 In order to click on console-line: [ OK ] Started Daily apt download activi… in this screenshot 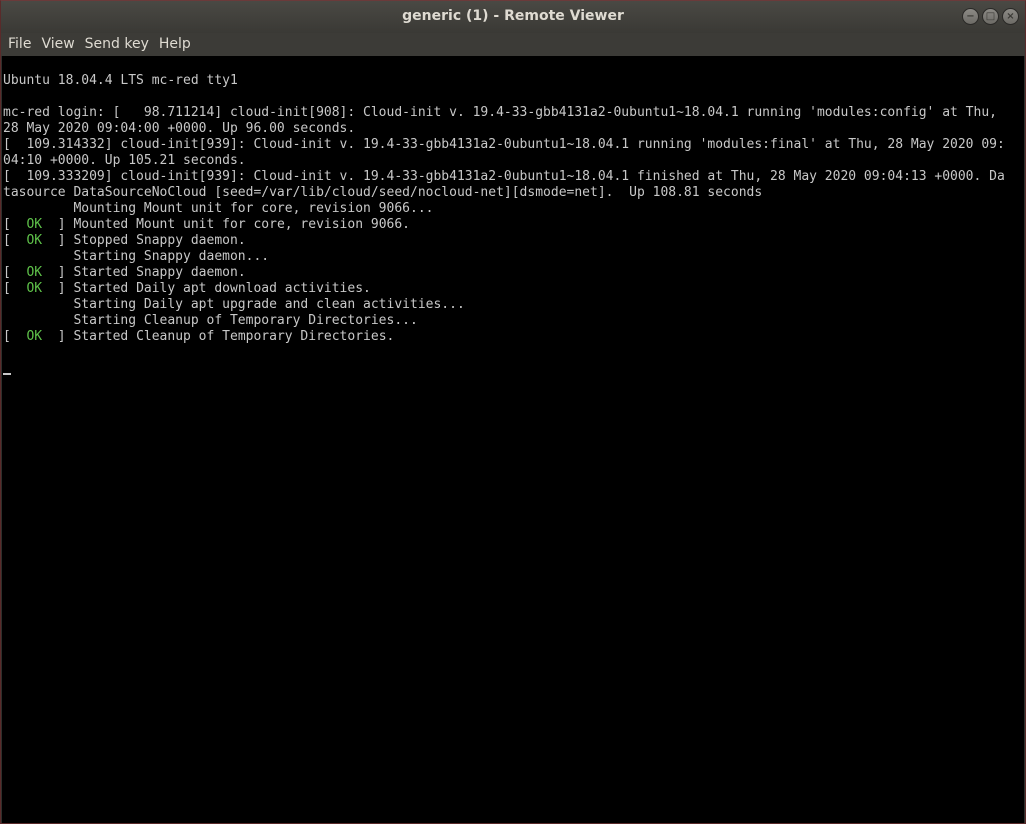, I will do `click(187, 288)`.